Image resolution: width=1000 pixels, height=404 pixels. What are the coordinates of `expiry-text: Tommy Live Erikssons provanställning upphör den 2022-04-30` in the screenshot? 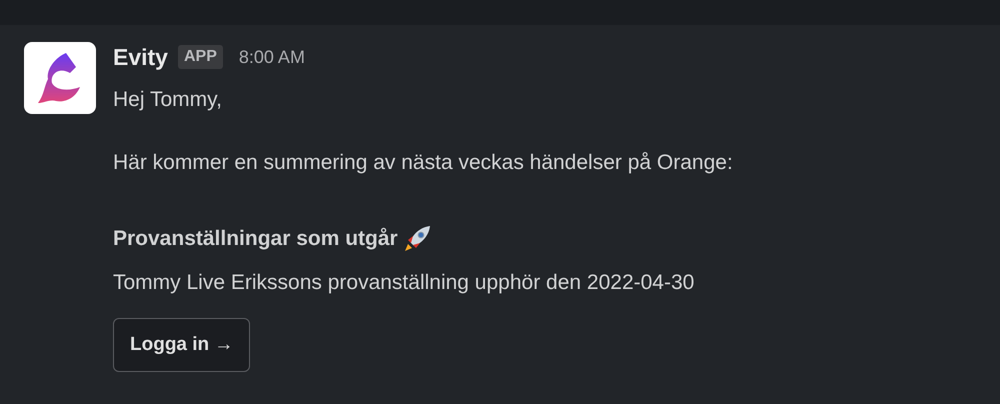 It's located at (404, 283).